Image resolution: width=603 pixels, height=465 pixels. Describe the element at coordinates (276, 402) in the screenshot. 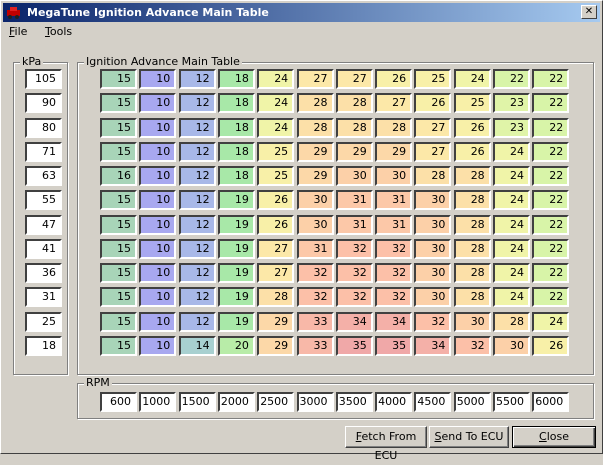

I see `rpm-input: 2500` at that location.